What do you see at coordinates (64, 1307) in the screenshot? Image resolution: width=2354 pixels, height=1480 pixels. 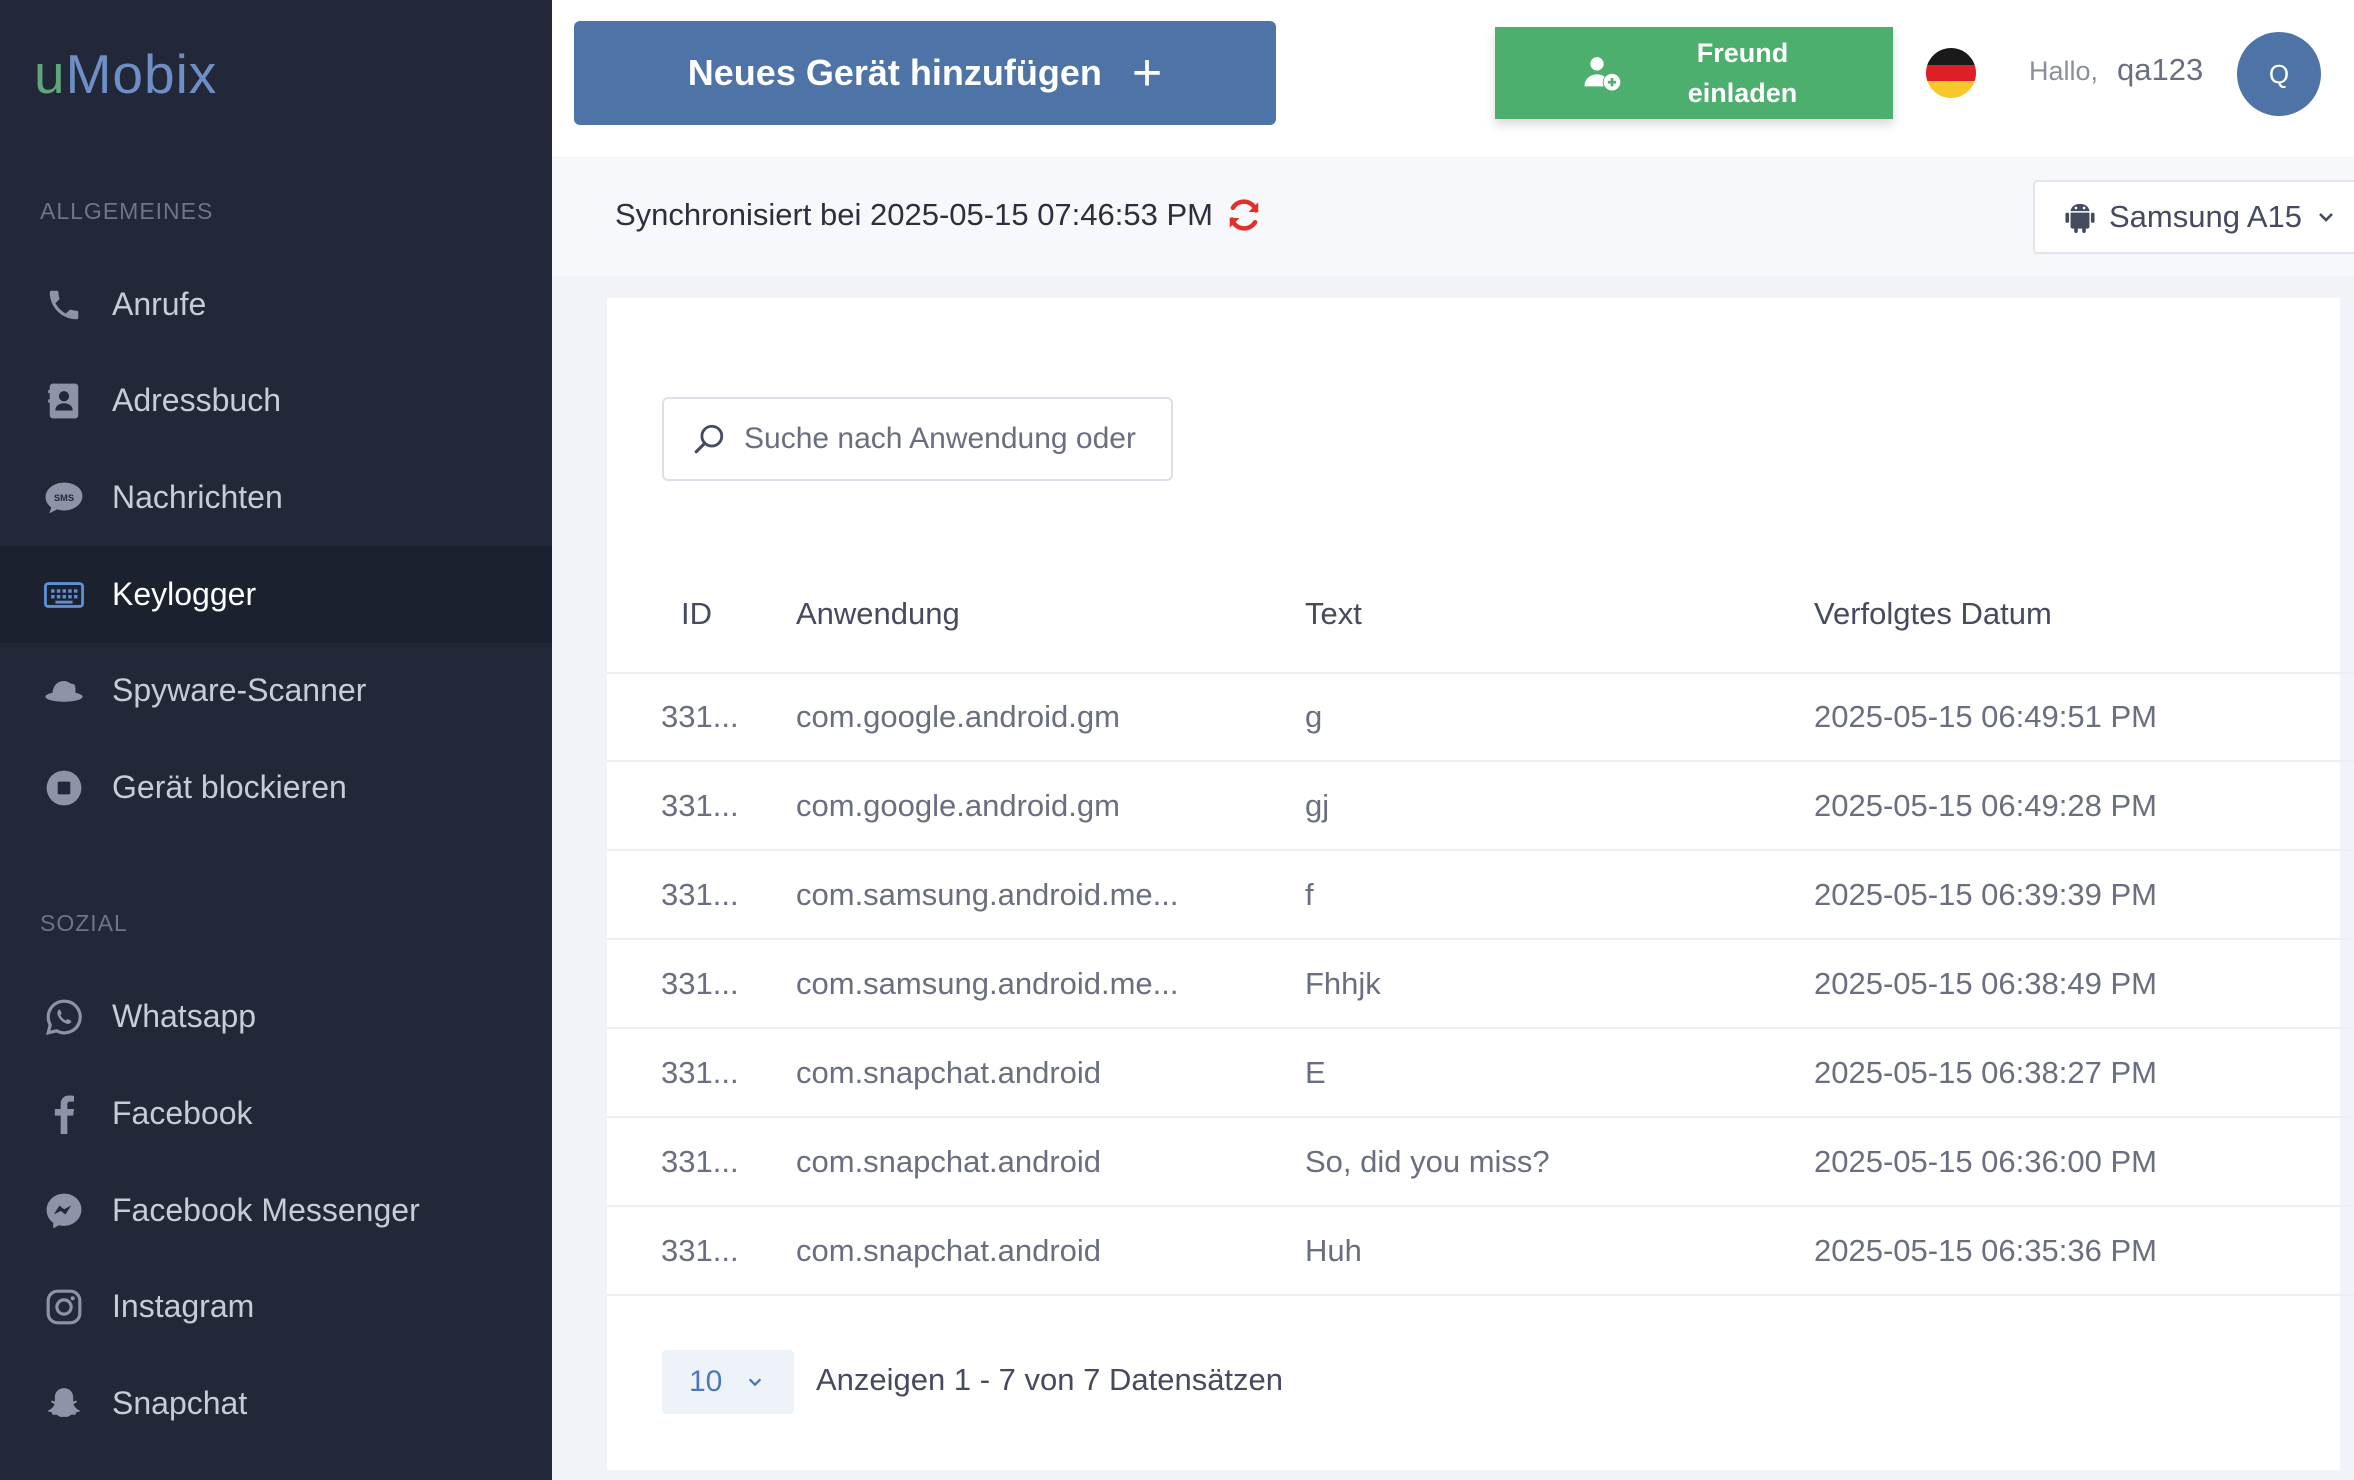 I see `instagram-icon` at bounding box center [64, 1307].